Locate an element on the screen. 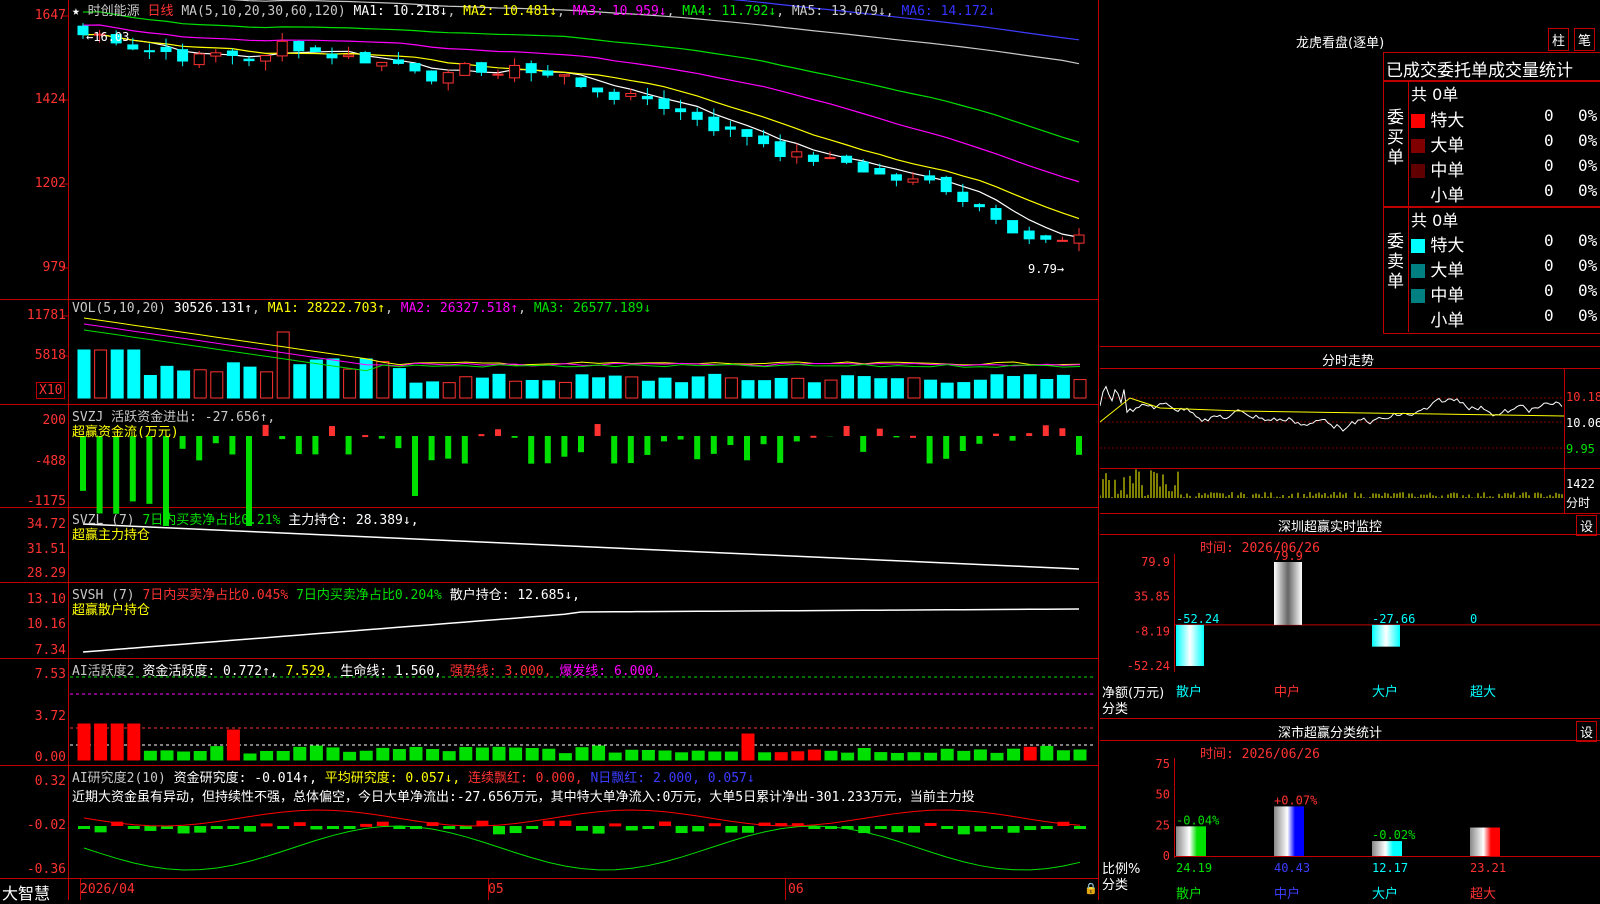 The image size is (1600, 904). vol-axis-label: 11781 is located at coordinates (33, 315).